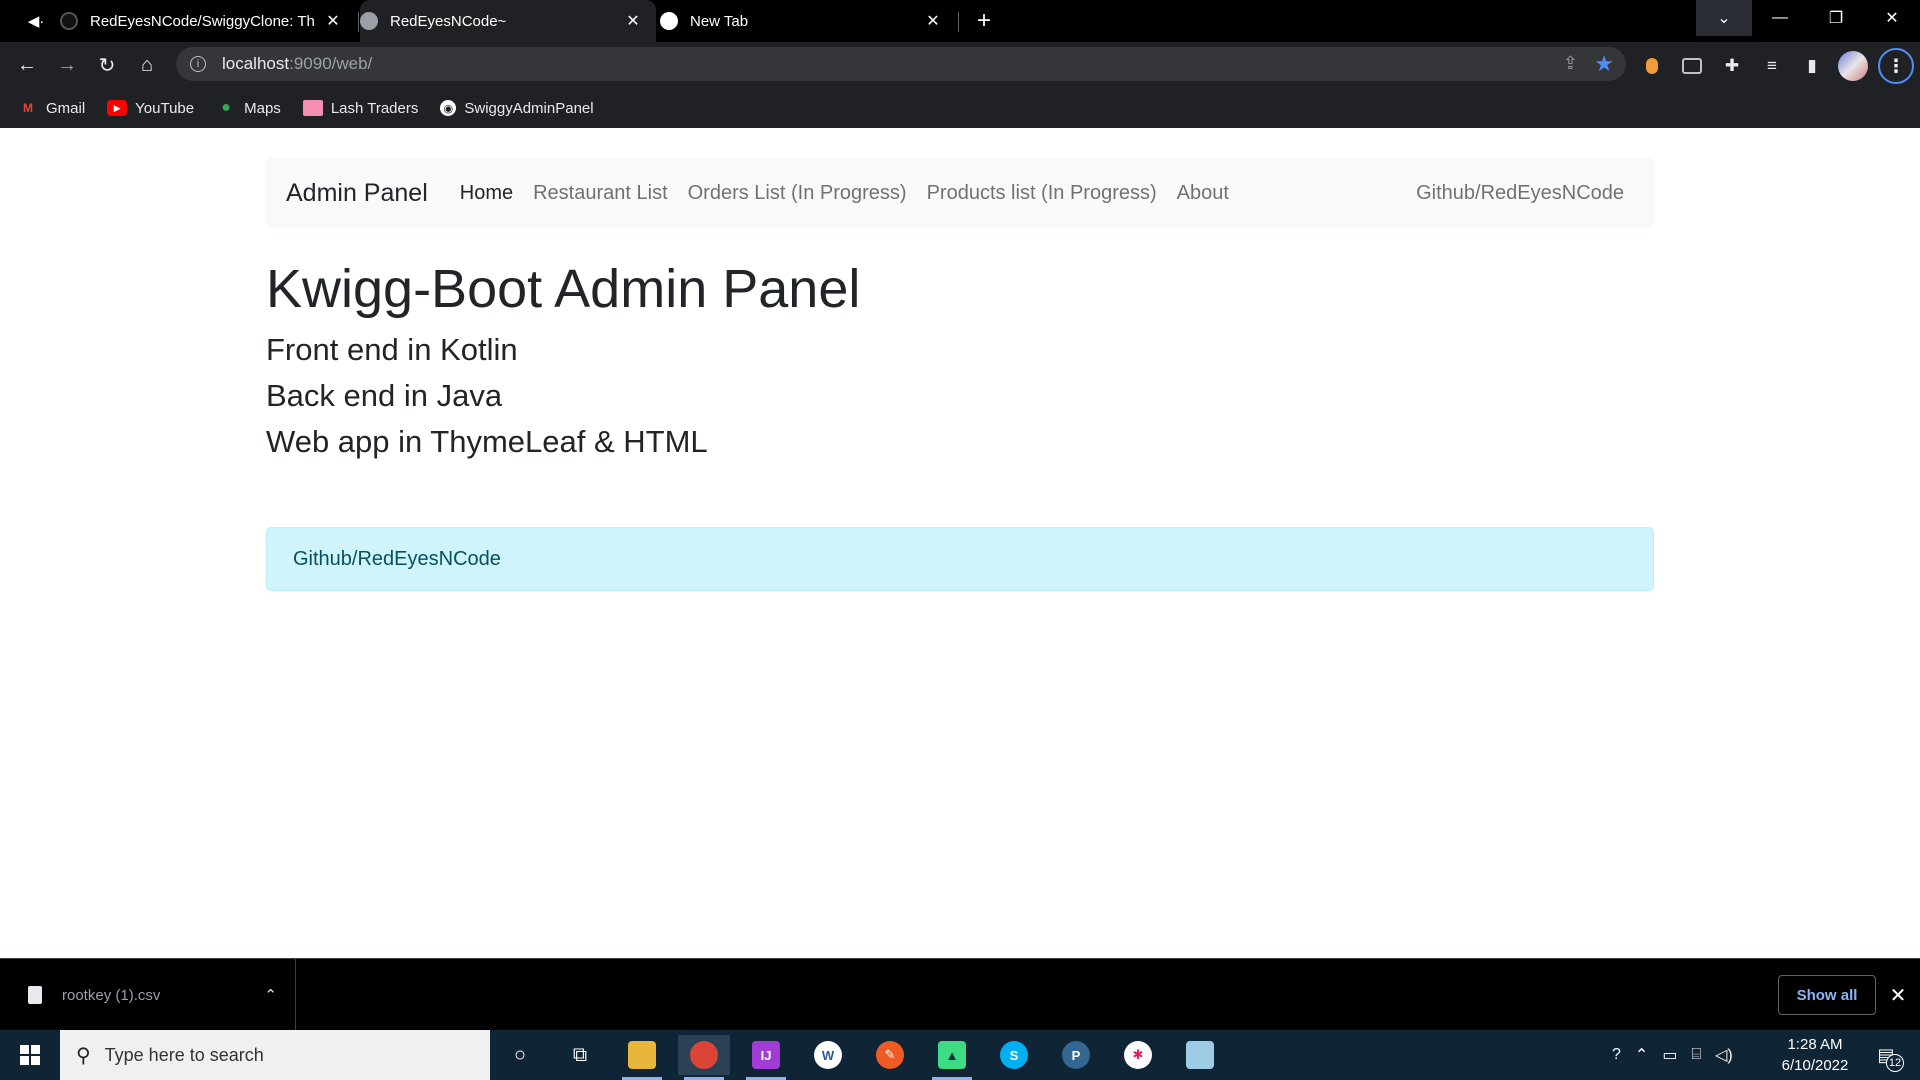 Image resolution: width=1920 pixels, height=1080 pixels. Describe the element at coordinates (704, 1057) in the screenshot. I see `chrome-taskbar-icon` at that location.